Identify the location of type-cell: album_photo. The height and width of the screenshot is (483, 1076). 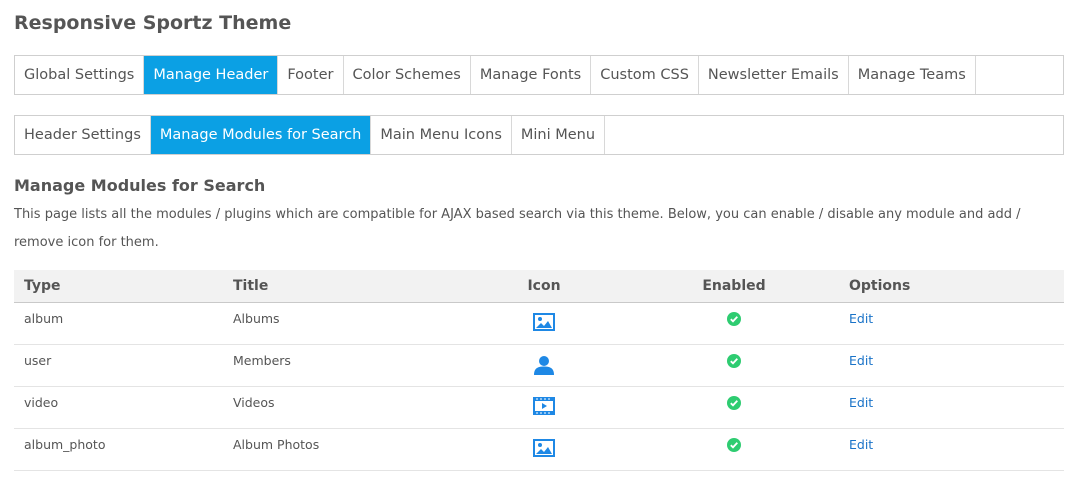
(118, 449).